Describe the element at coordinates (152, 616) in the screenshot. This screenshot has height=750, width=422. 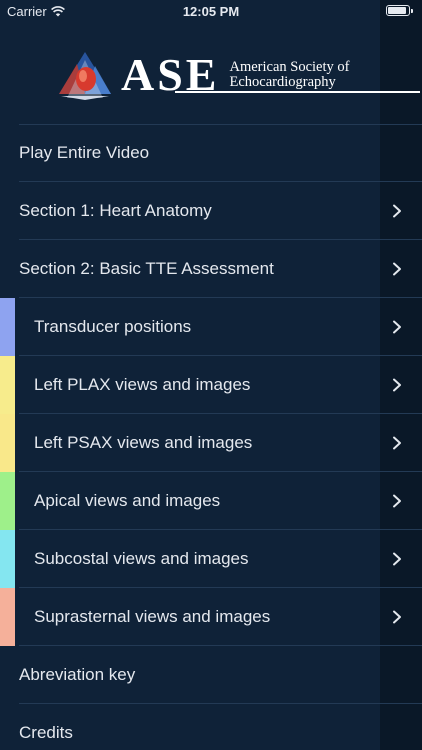
I see `menu-item-label: Suprasternal views and images` at that location.